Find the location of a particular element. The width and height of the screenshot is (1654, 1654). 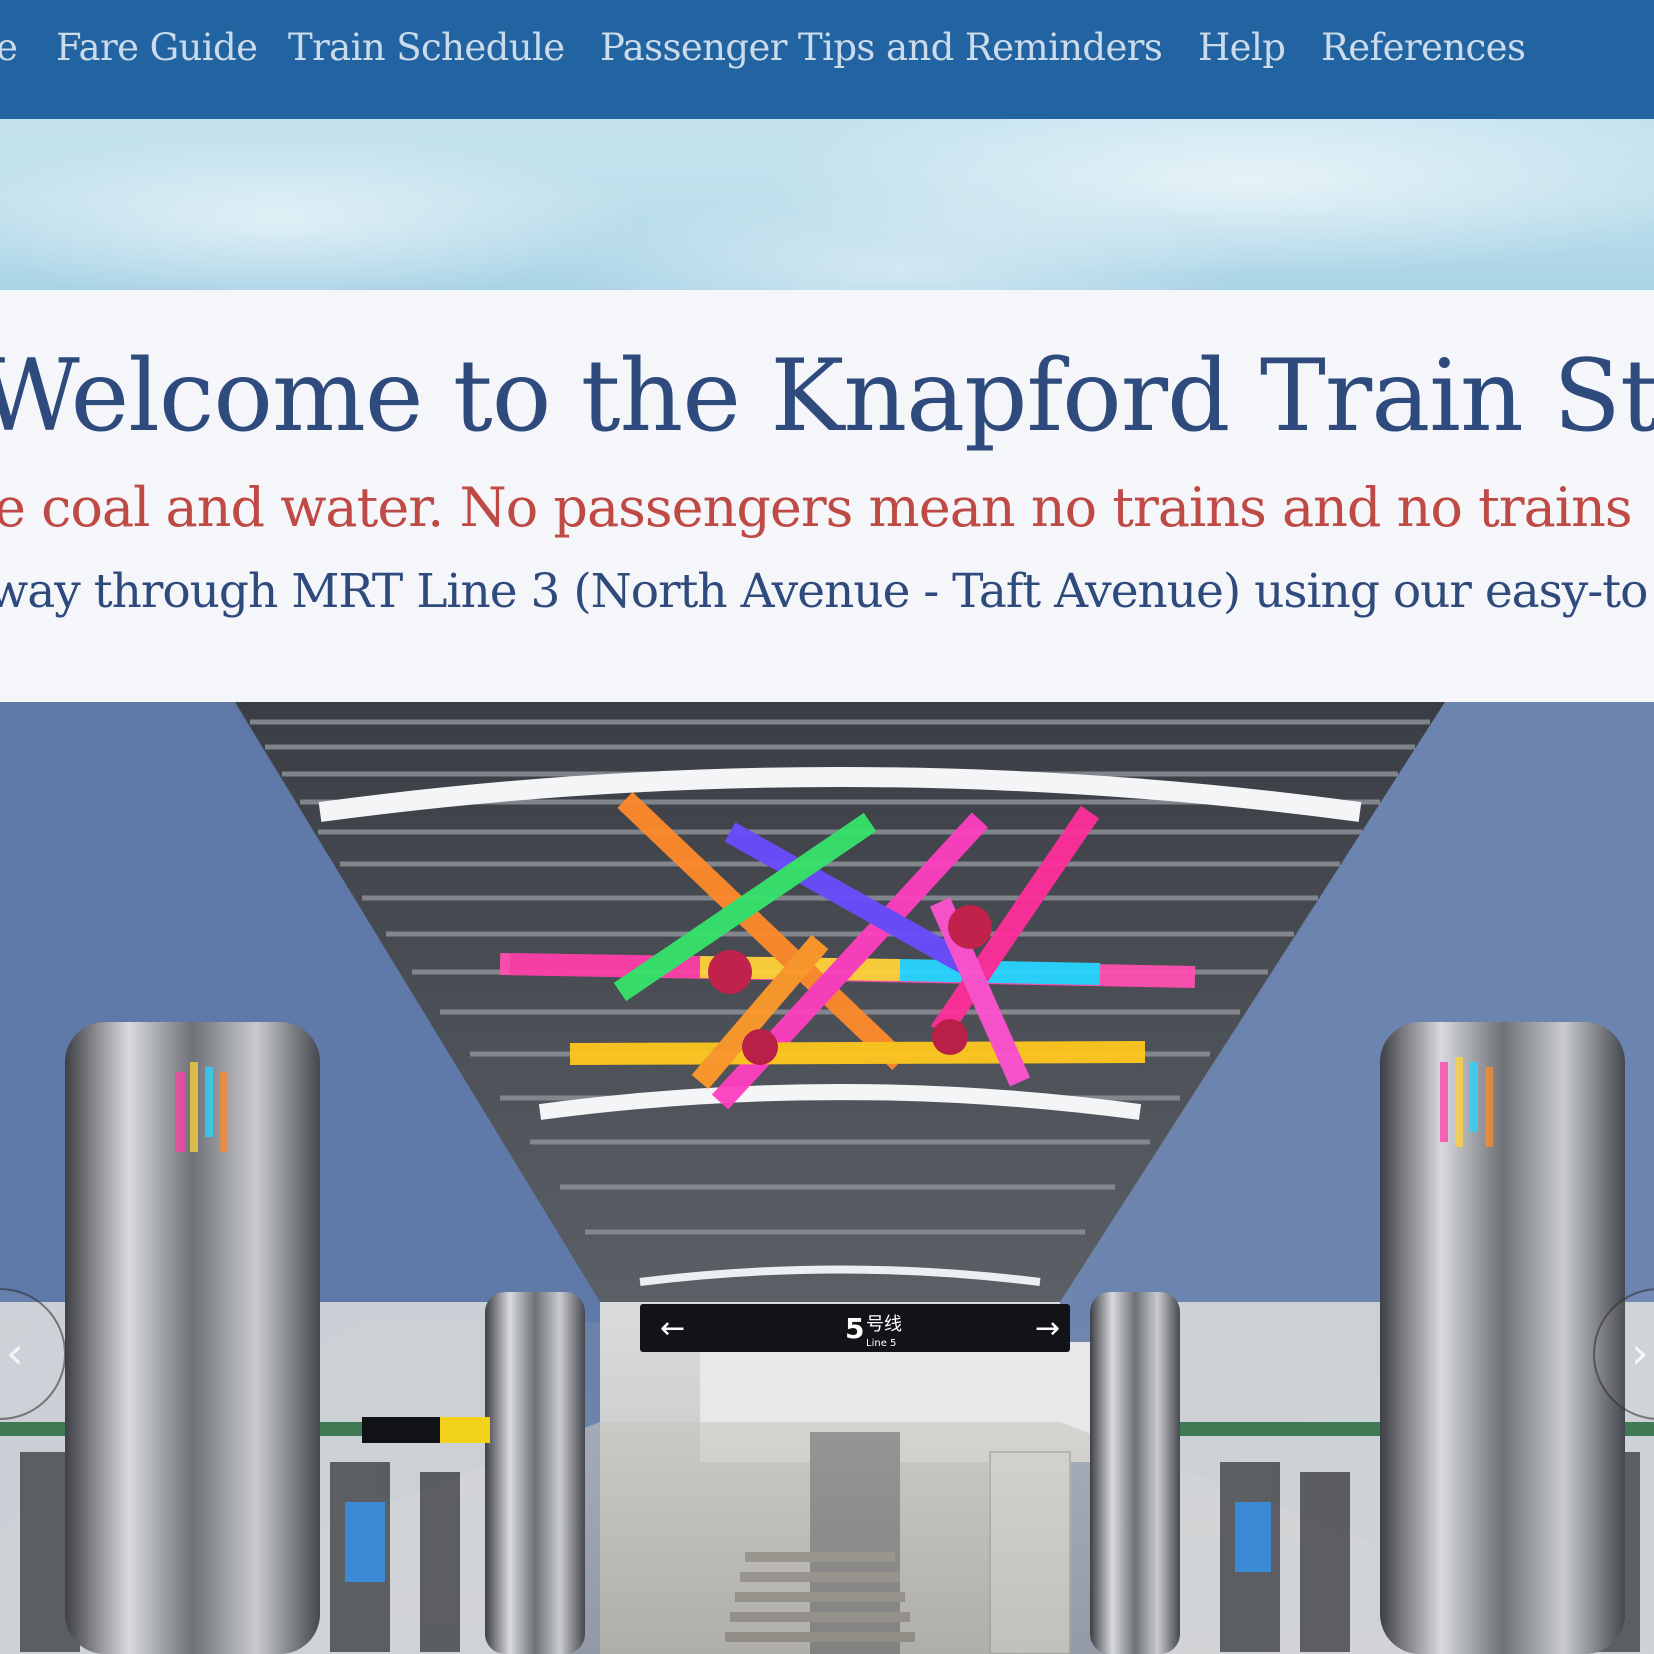

sign-line-number: 5 is located at coordinates (854, 1328).